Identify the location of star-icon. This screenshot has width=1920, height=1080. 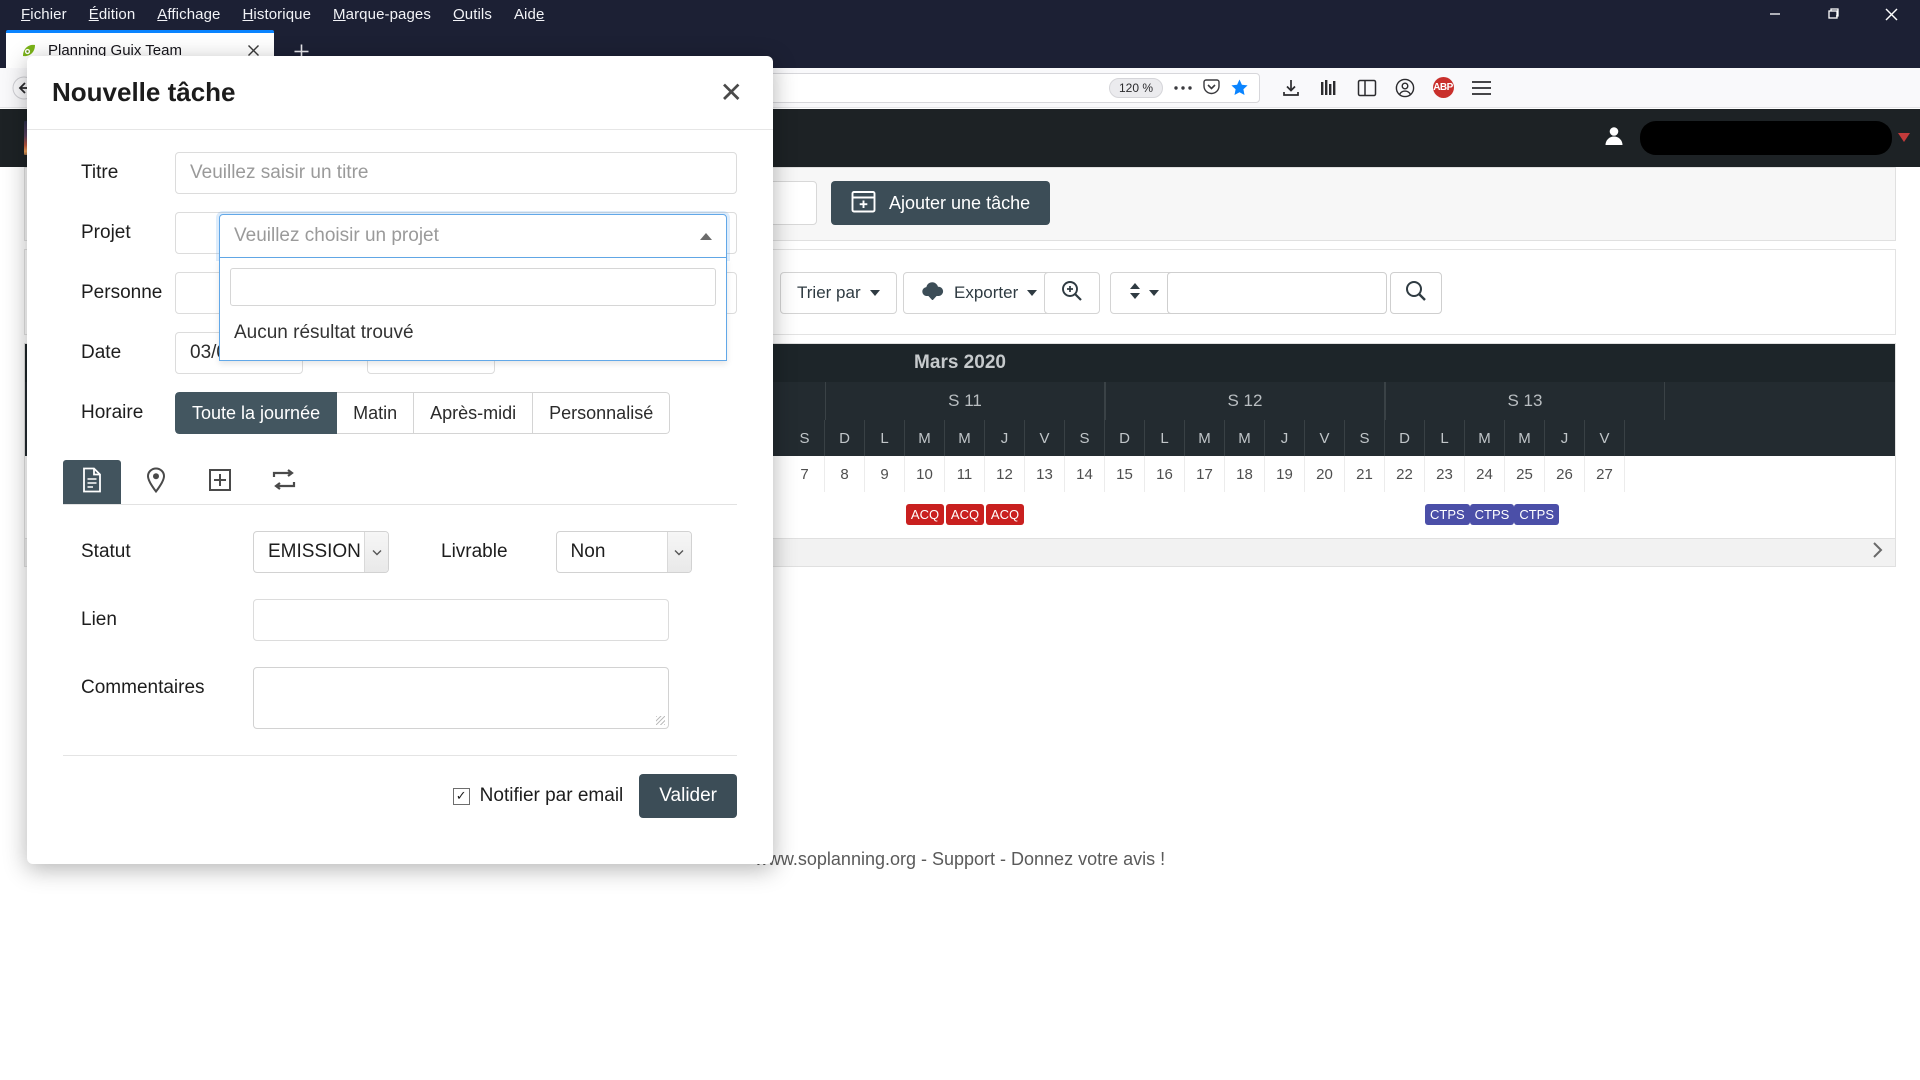
(1239, 87).